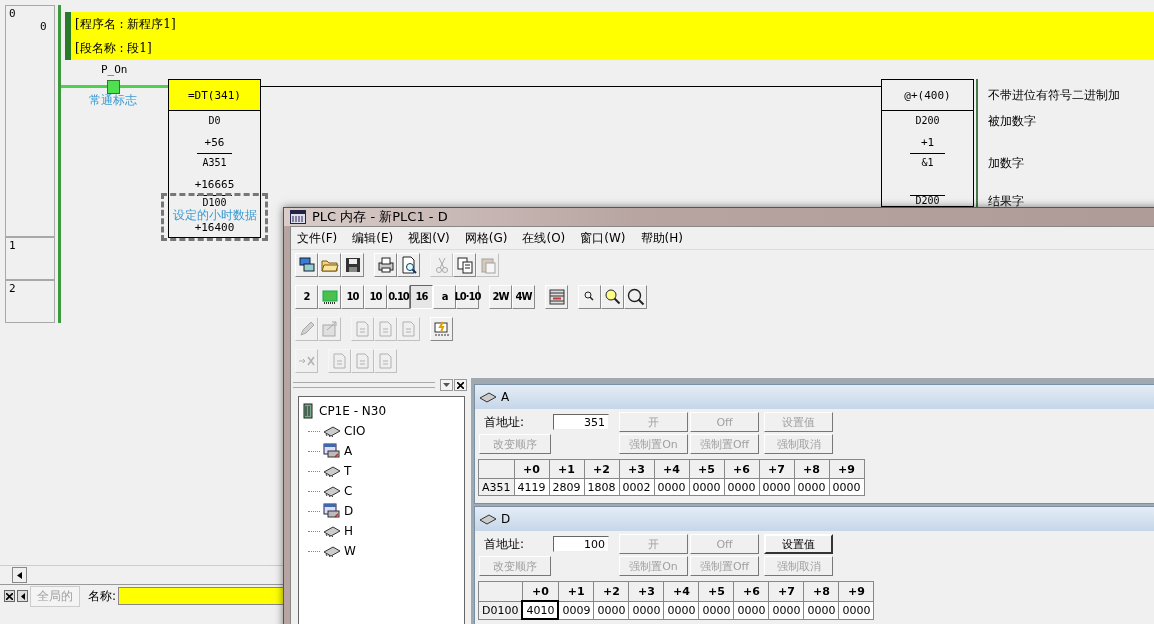  Describe the element at coordinates (353, 411) in the screenshot. I see `tree-item: CP1E - N30` at that location.